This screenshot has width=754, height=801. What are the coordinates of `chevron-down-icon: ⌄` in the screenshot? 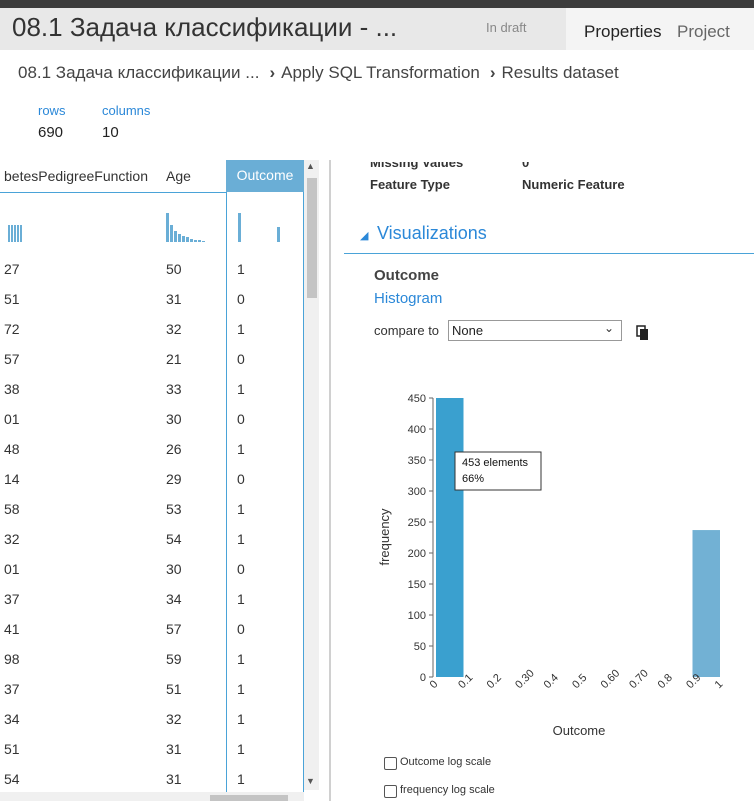 It's located at (609, 328).